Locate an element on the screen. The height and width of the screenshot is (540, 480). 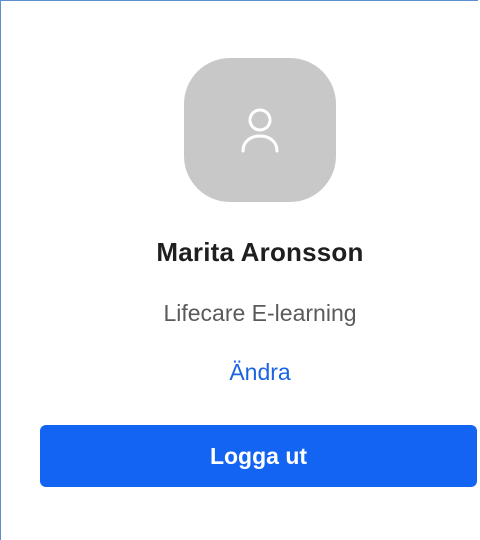
logout-button: Logga ut is located at coordinates (258, 456).